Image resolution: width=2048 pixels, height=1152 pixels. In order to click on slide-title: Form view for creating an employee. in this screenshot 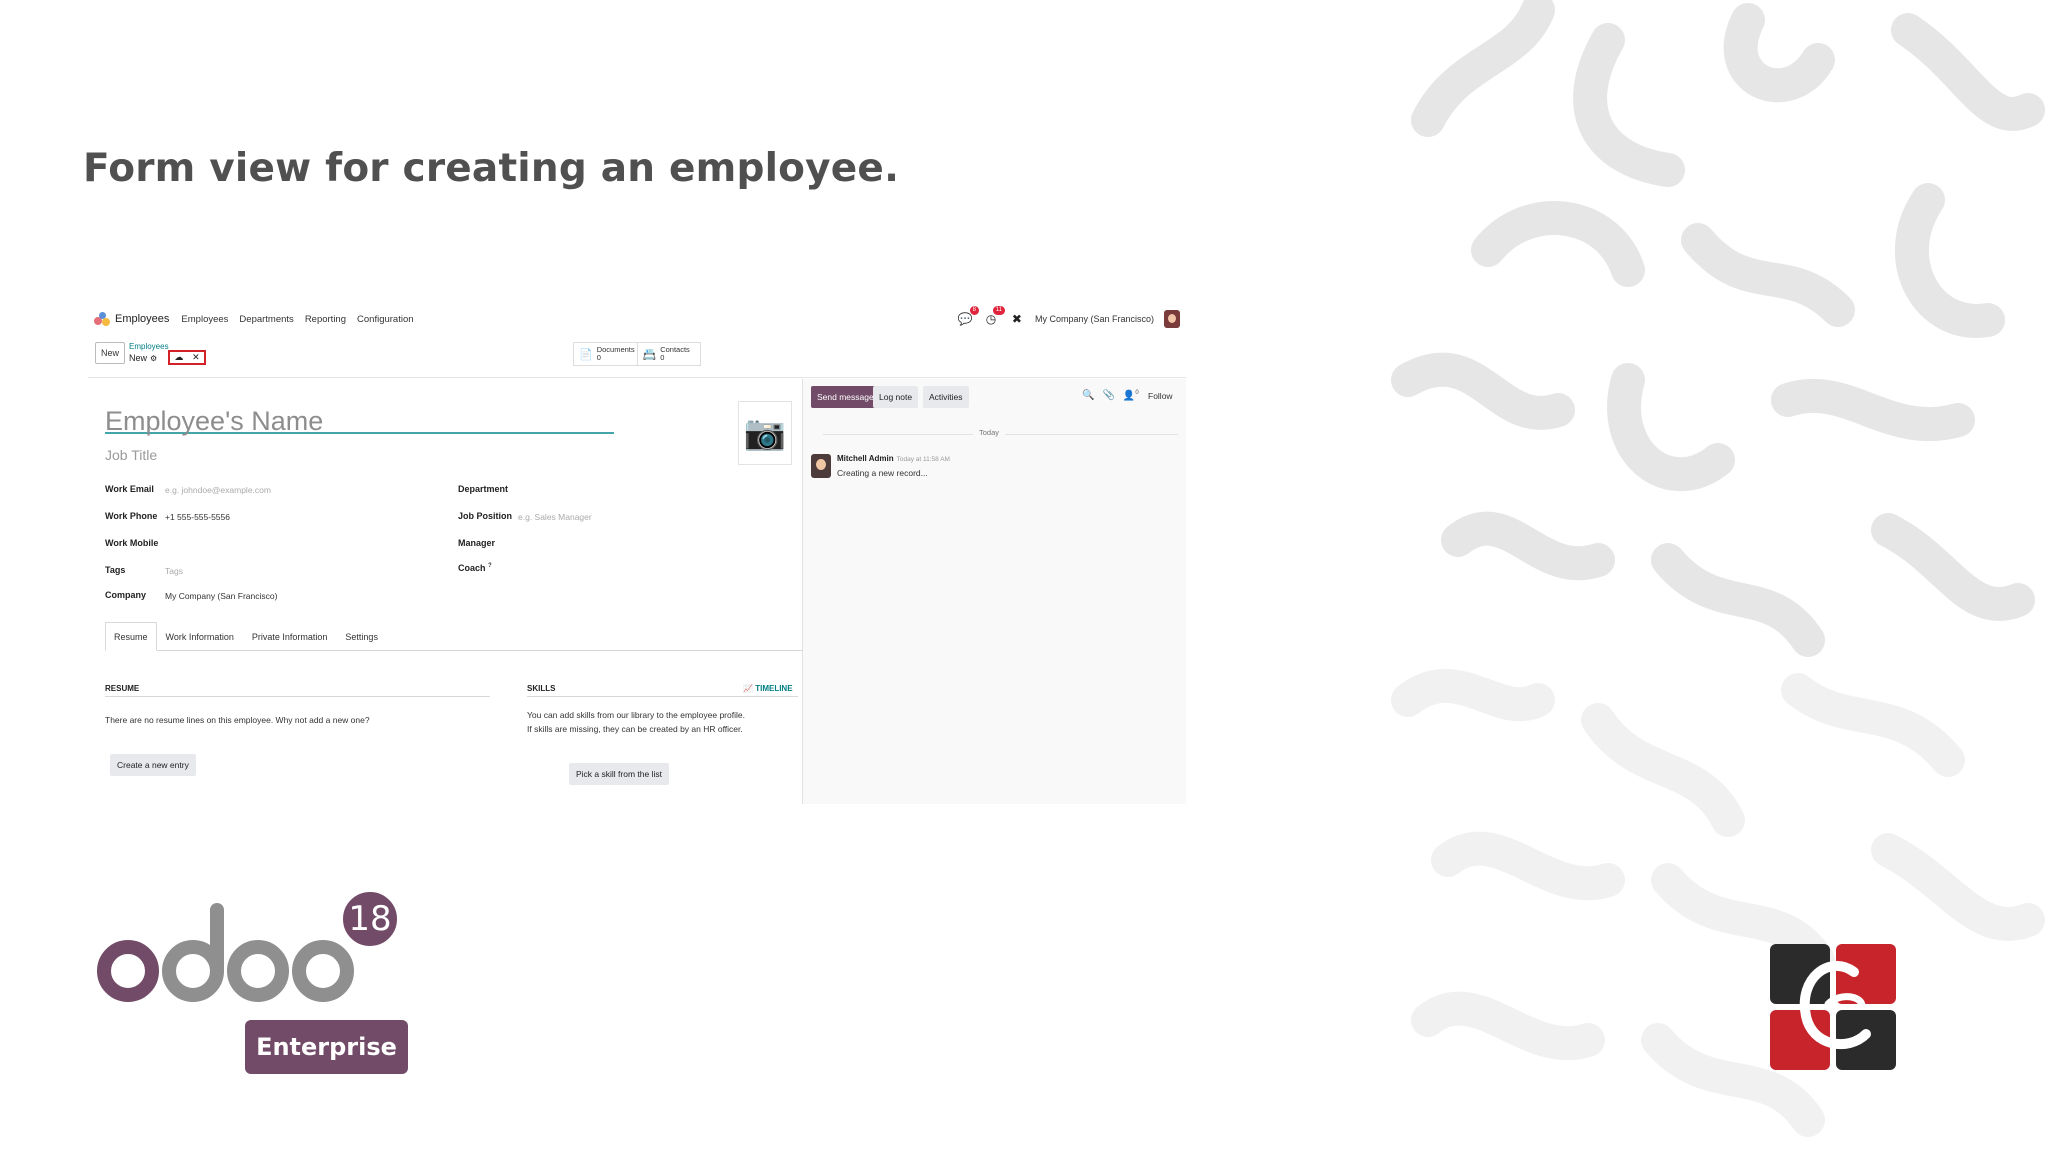, I will do `click(491, 168)`.